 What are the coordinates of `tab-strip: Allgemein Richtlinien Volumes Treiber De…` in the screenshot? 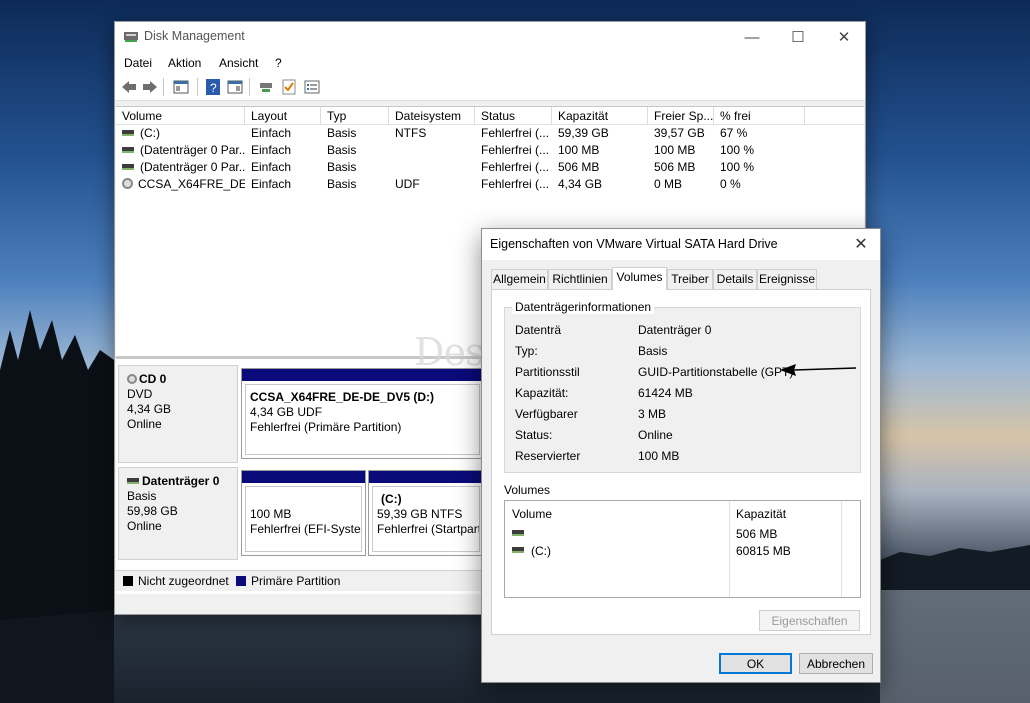 It's located at (681, 278).